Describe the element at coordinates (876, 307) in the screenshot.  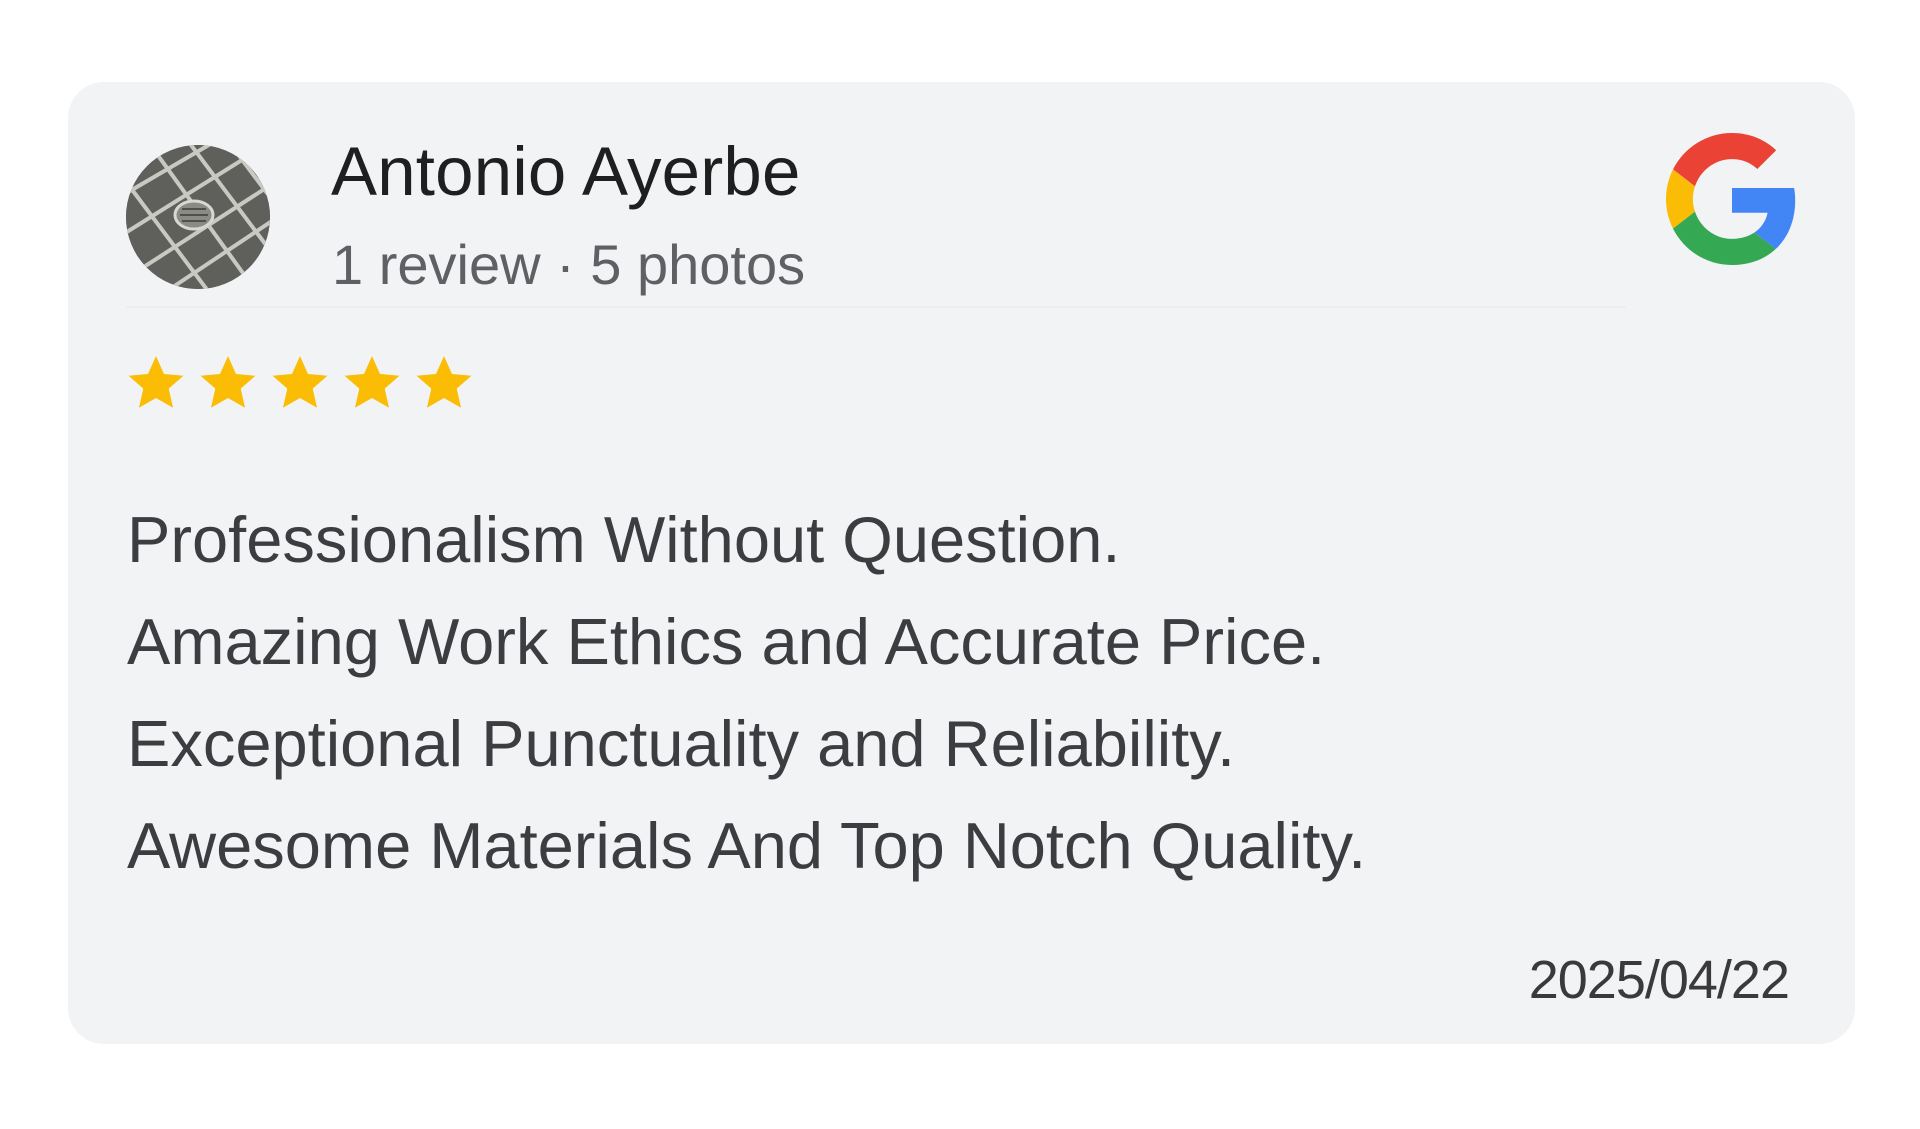
I see `header-divider` at that location.